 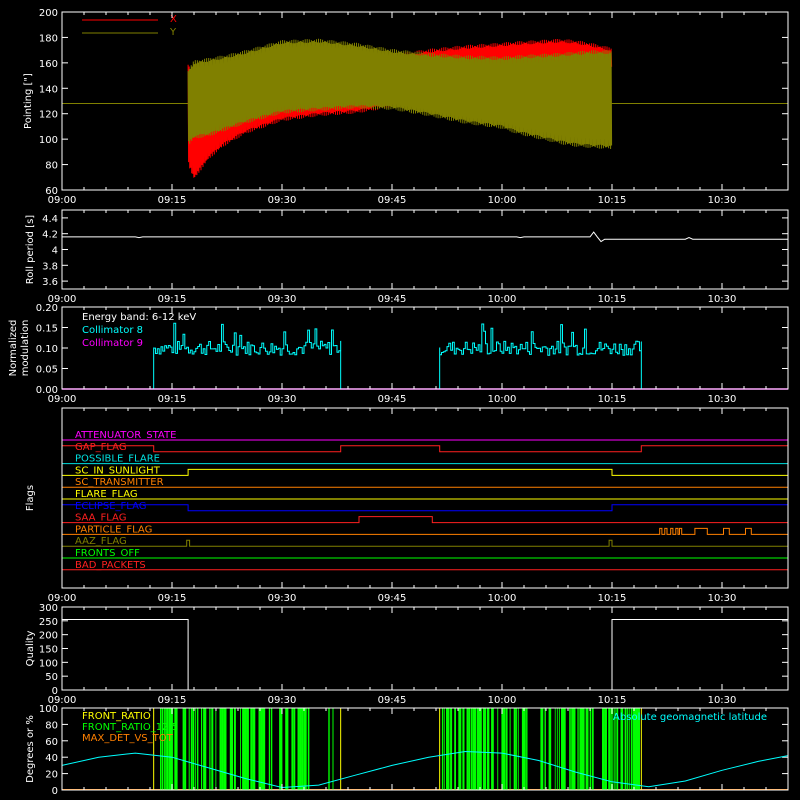 What do you see at coordinates (502, 598) in the screenshot?
I see `flags-xtick-label: 10:00` at bounding box center [502, 598].